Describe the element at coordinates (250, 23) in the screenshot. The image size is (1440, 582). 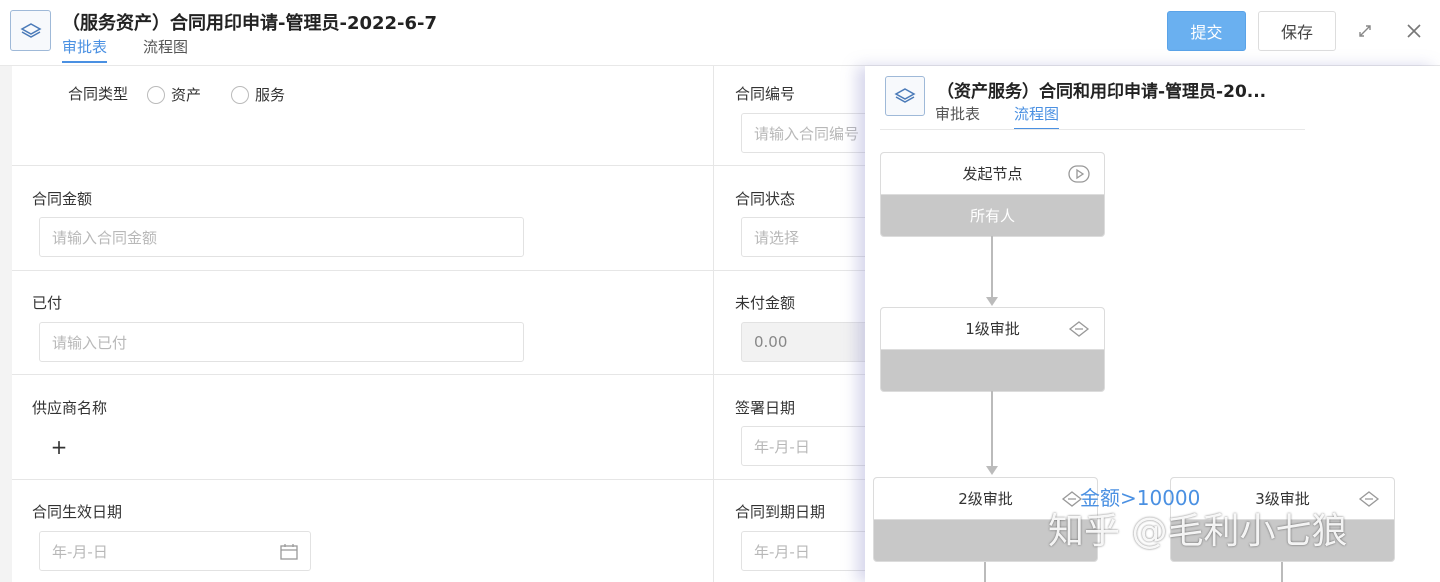
I see `page-title: （服务资产）合同用印申请-管理员-2022-6-7` at that location.